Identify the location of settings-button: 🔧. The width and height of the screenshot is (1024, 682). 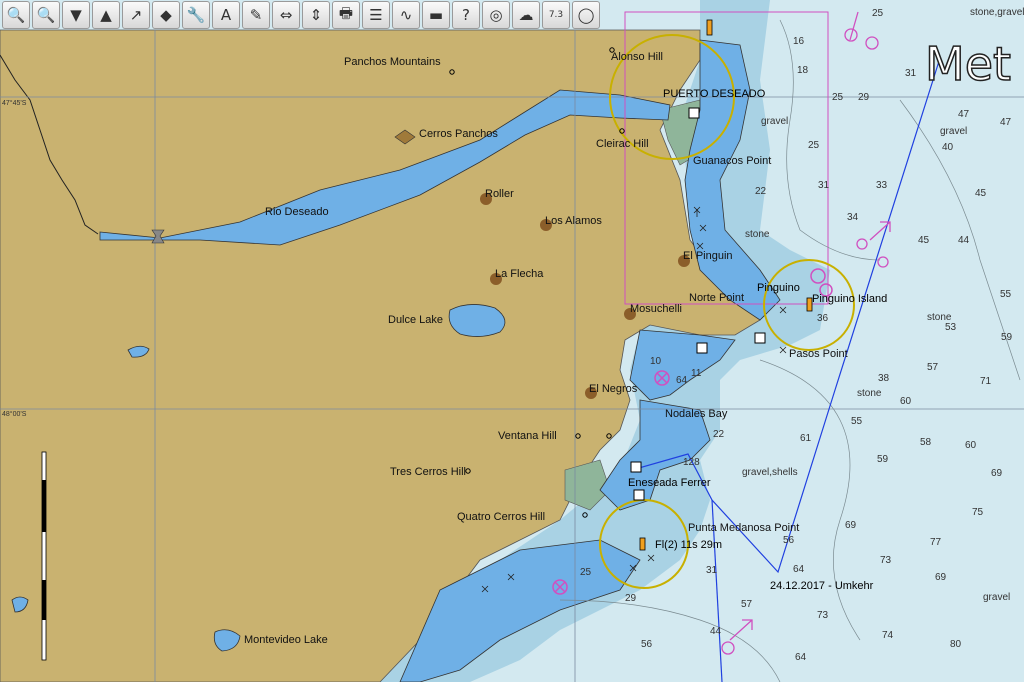
(196, 15).